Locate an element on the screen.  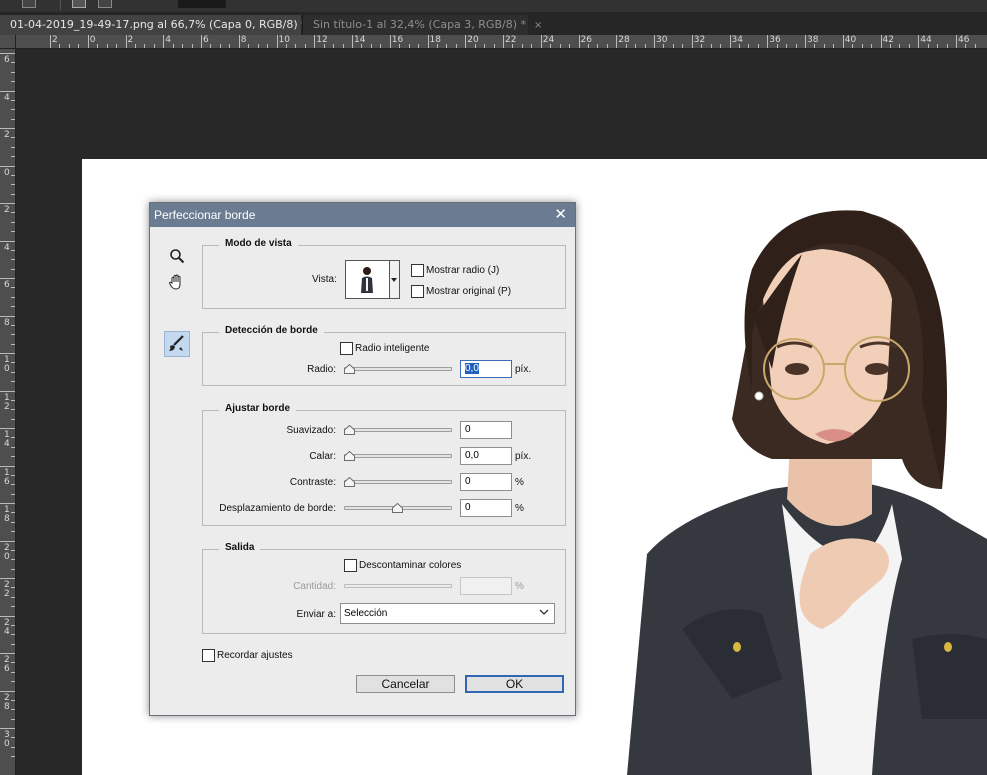
show-radius-checkbox is located at coordinates (417, 270).